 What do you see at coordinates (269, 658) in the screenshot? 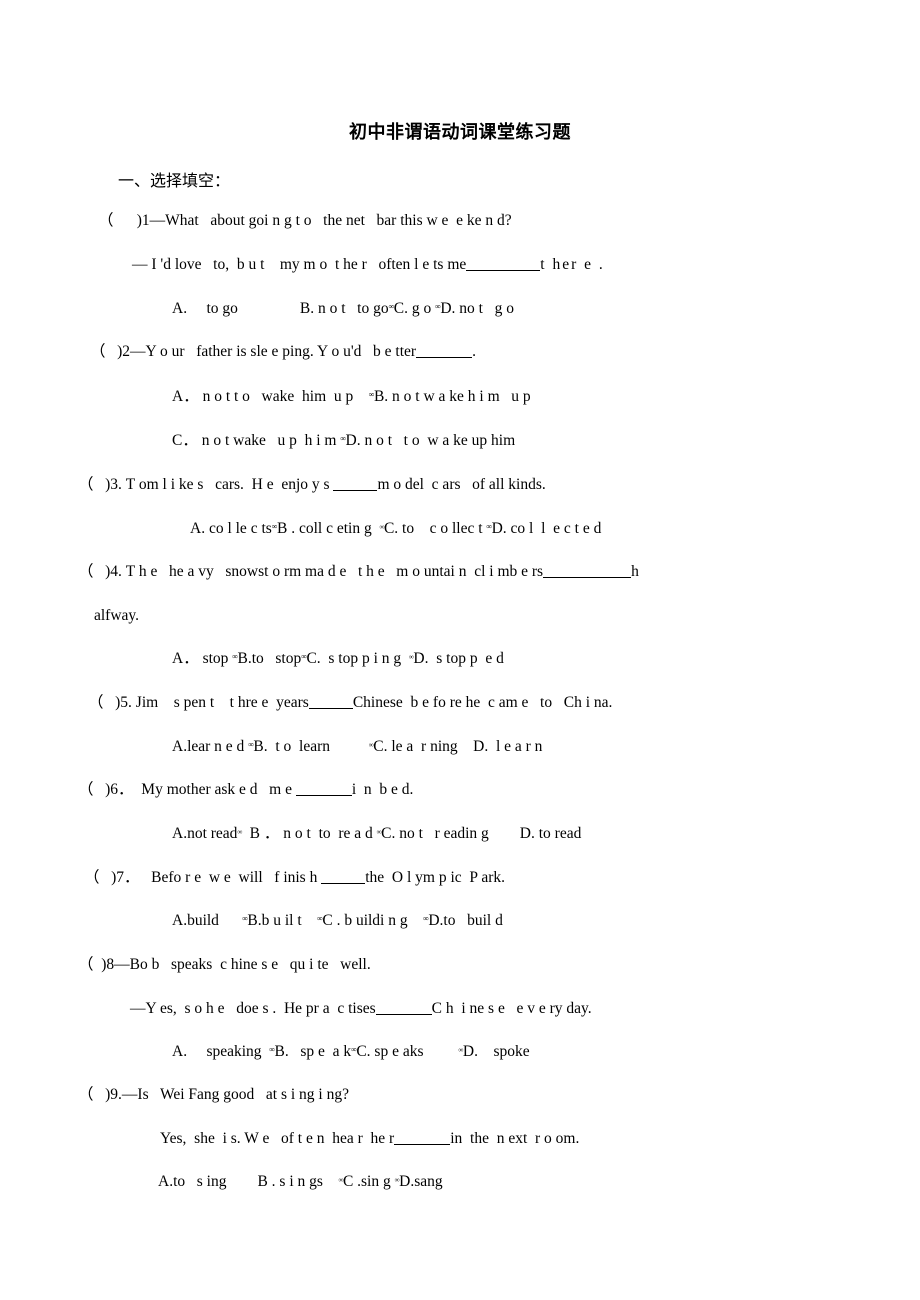
I see `option-b: B.to stop` at bounding box center [269, 658].